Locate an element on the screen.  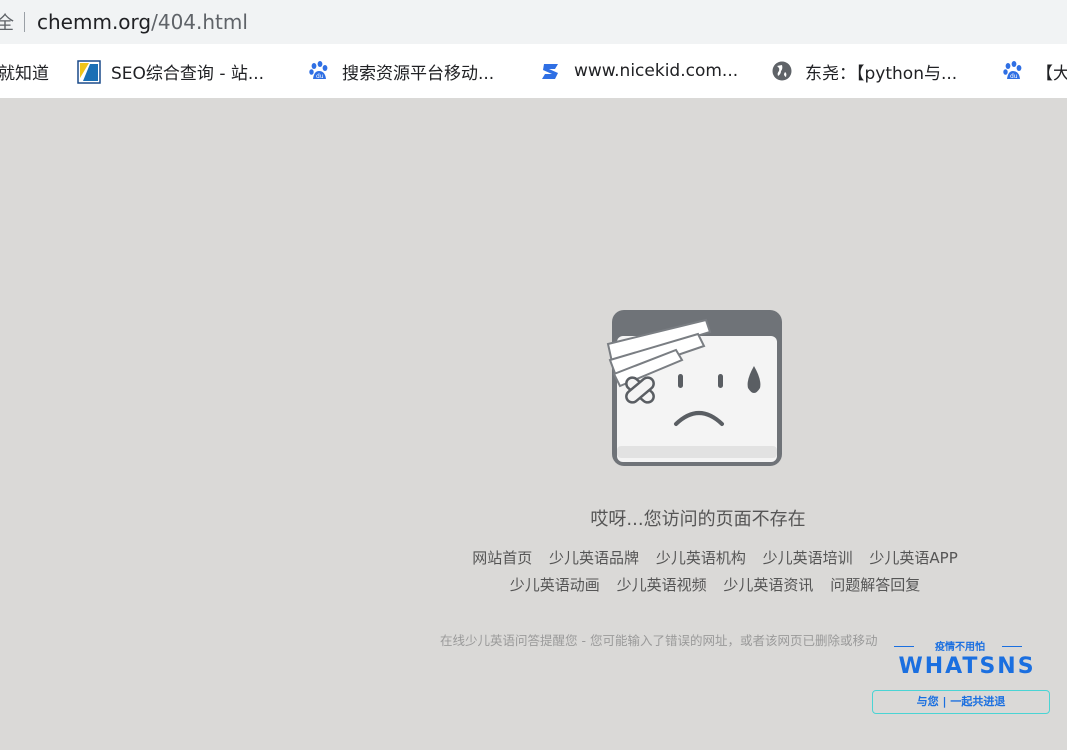
link-animation: 少儿英语动画 is located at coordinates (555, 585).